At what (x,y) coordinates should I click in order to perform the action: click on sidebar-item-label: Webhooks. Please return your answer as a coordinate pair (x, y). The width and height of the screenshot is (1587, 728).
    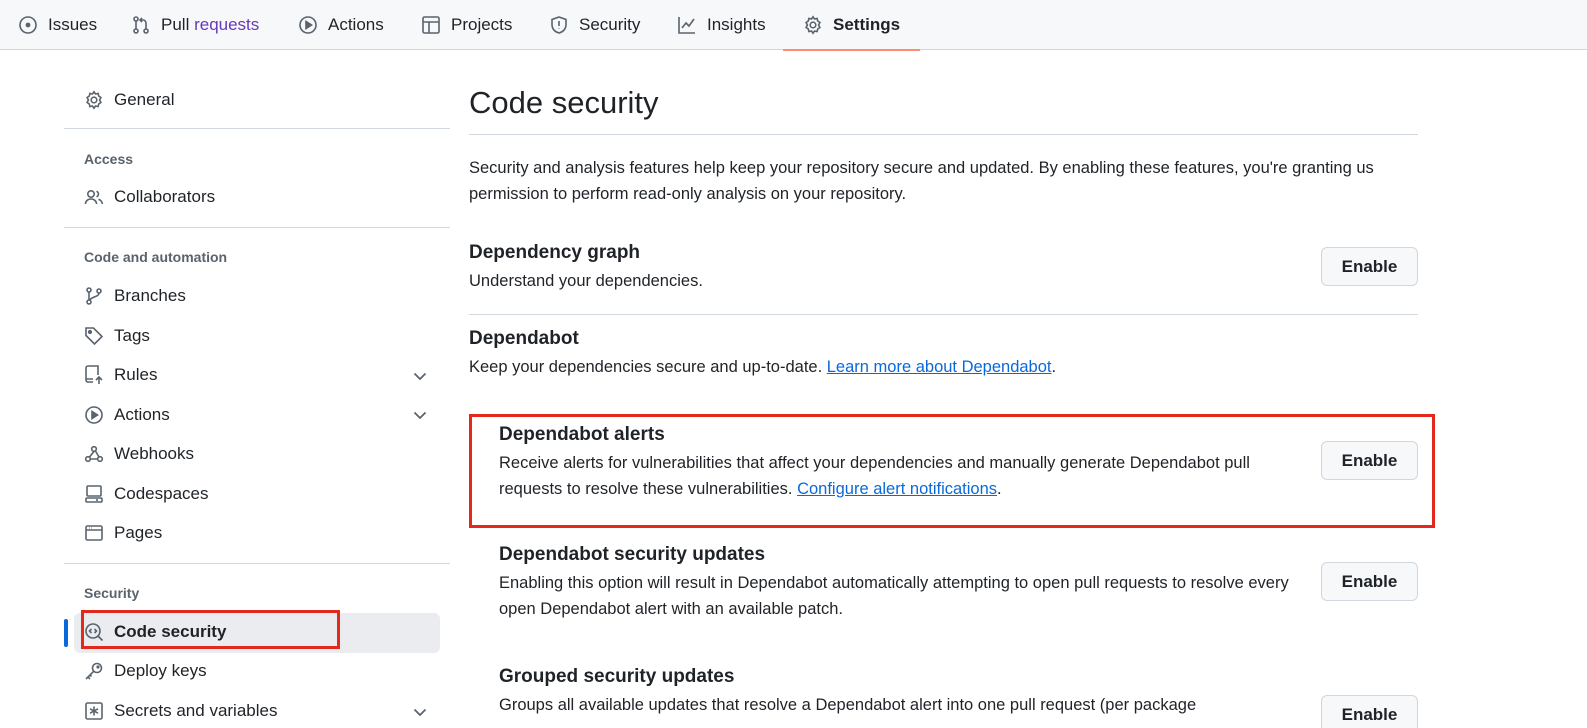
    Looking at the image, I should click on (154, 453).